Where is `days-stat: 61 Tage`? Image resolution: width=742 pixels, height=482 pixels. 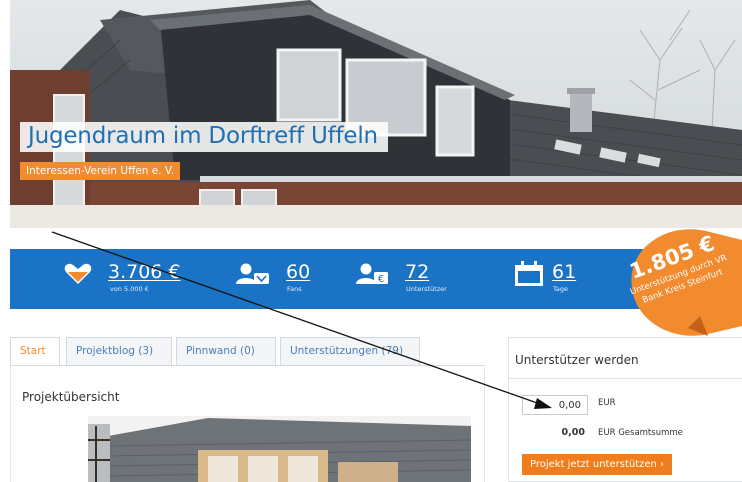
days-stat: 61 Tage is located at coordinates (559, 279).